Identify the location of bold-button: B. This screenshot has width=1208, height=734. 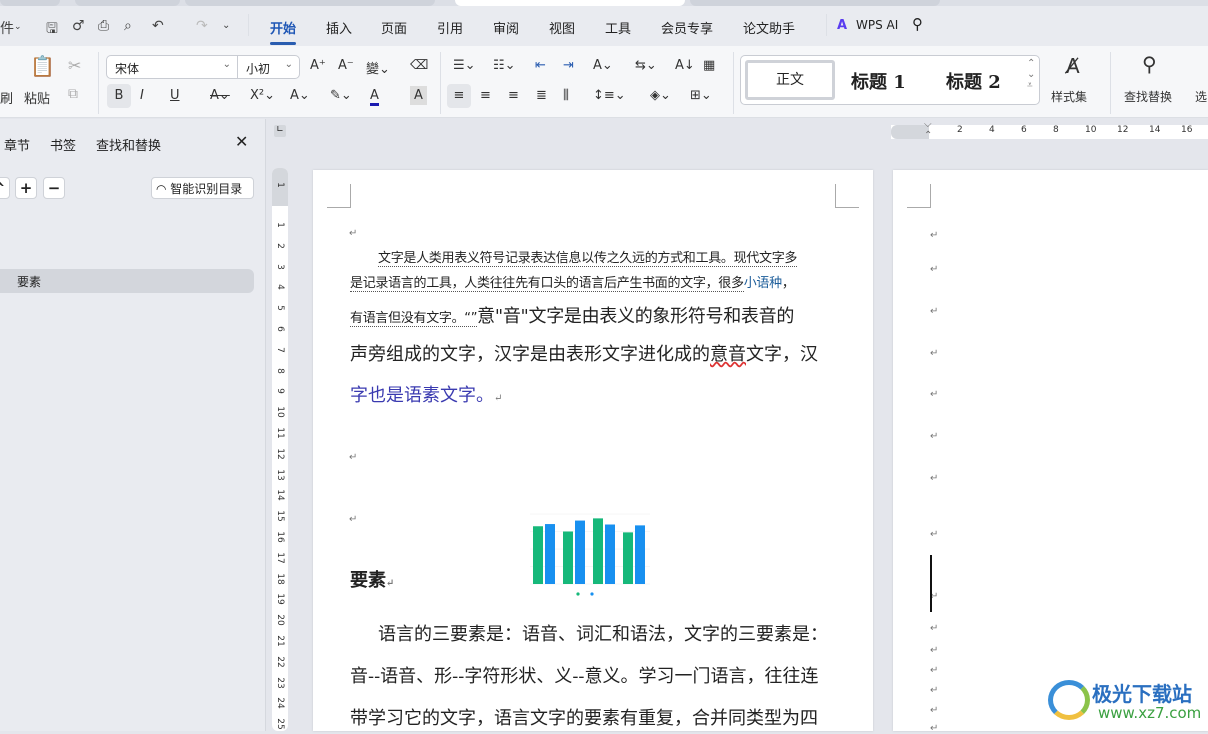
(119, 96).